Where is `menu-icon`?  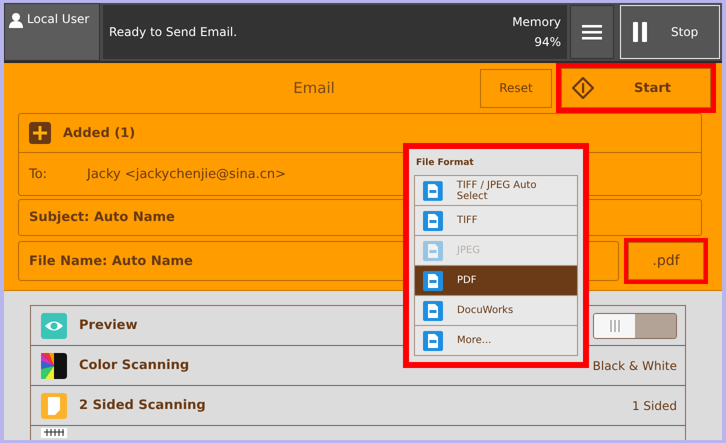 menu-icon is located at coordinates (592, 32).